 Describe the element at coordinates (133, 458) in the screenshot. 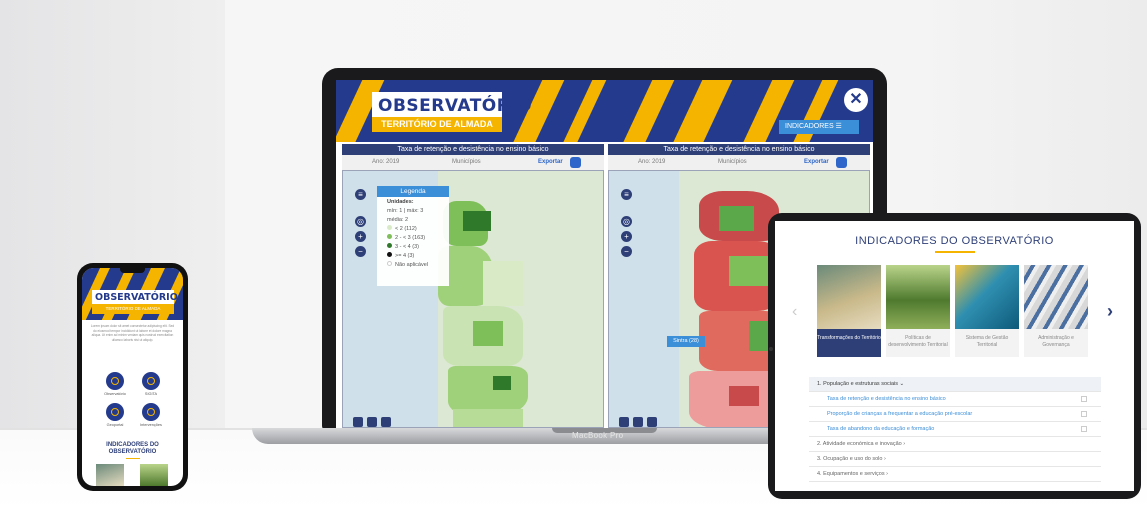

I see `title-underline` at that location.